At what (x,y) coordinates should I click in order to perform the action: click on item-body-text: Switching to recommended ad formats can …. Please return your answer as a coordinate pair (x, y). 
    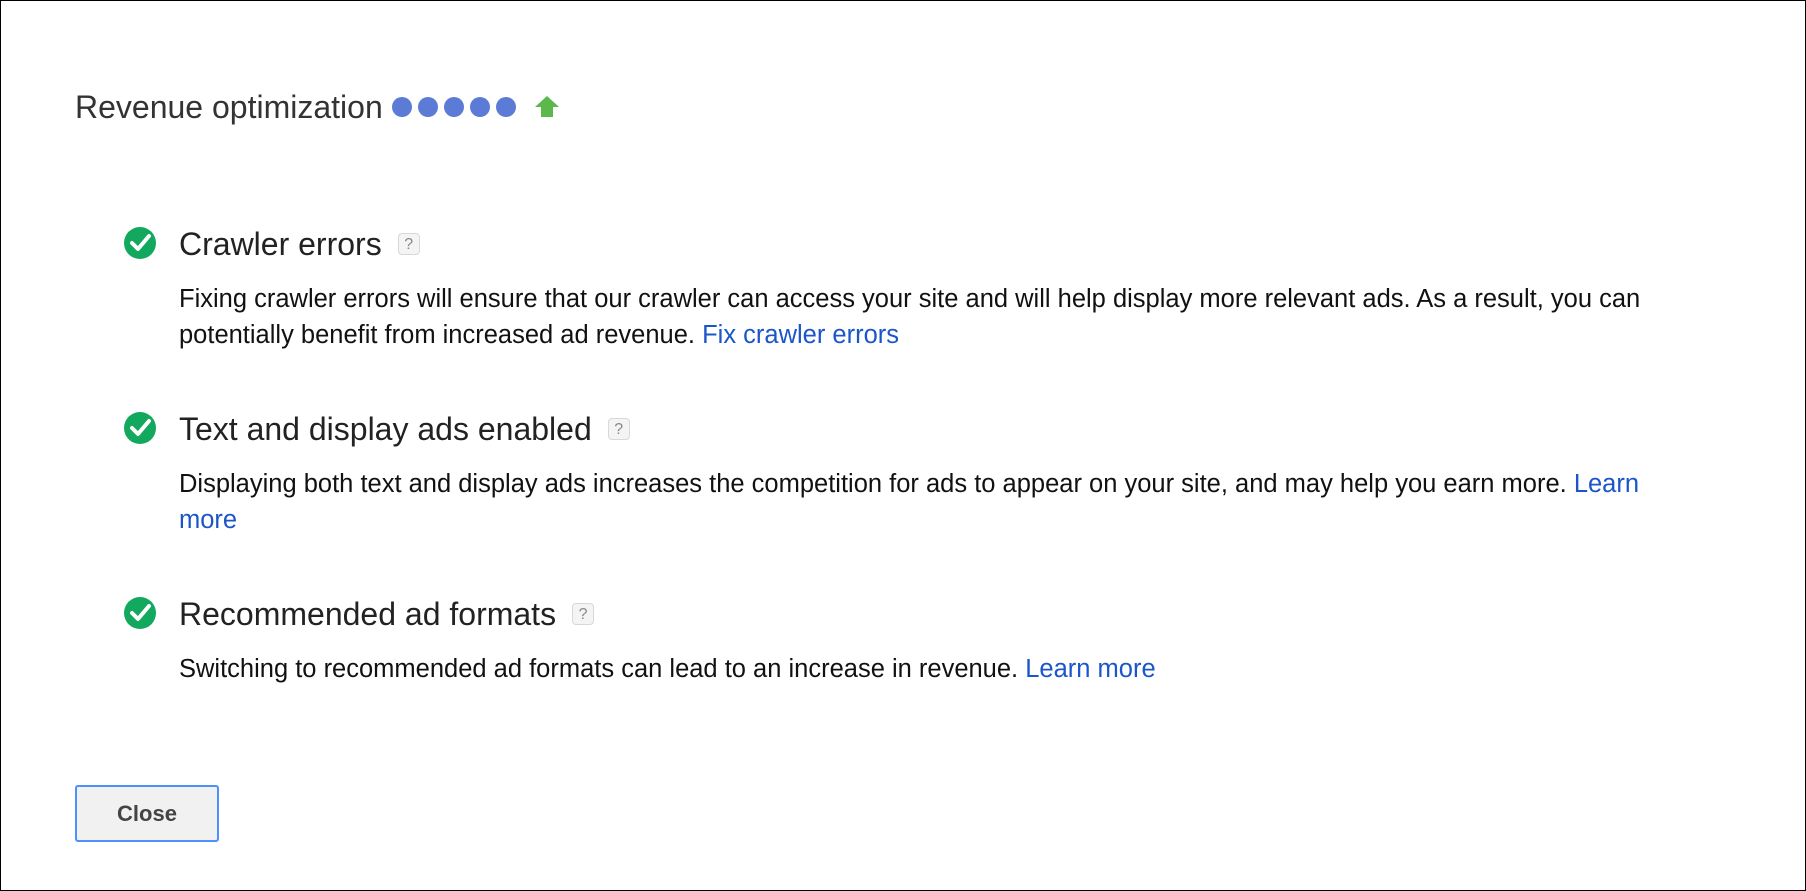
    Looking at the image, I should click on (599, 669).